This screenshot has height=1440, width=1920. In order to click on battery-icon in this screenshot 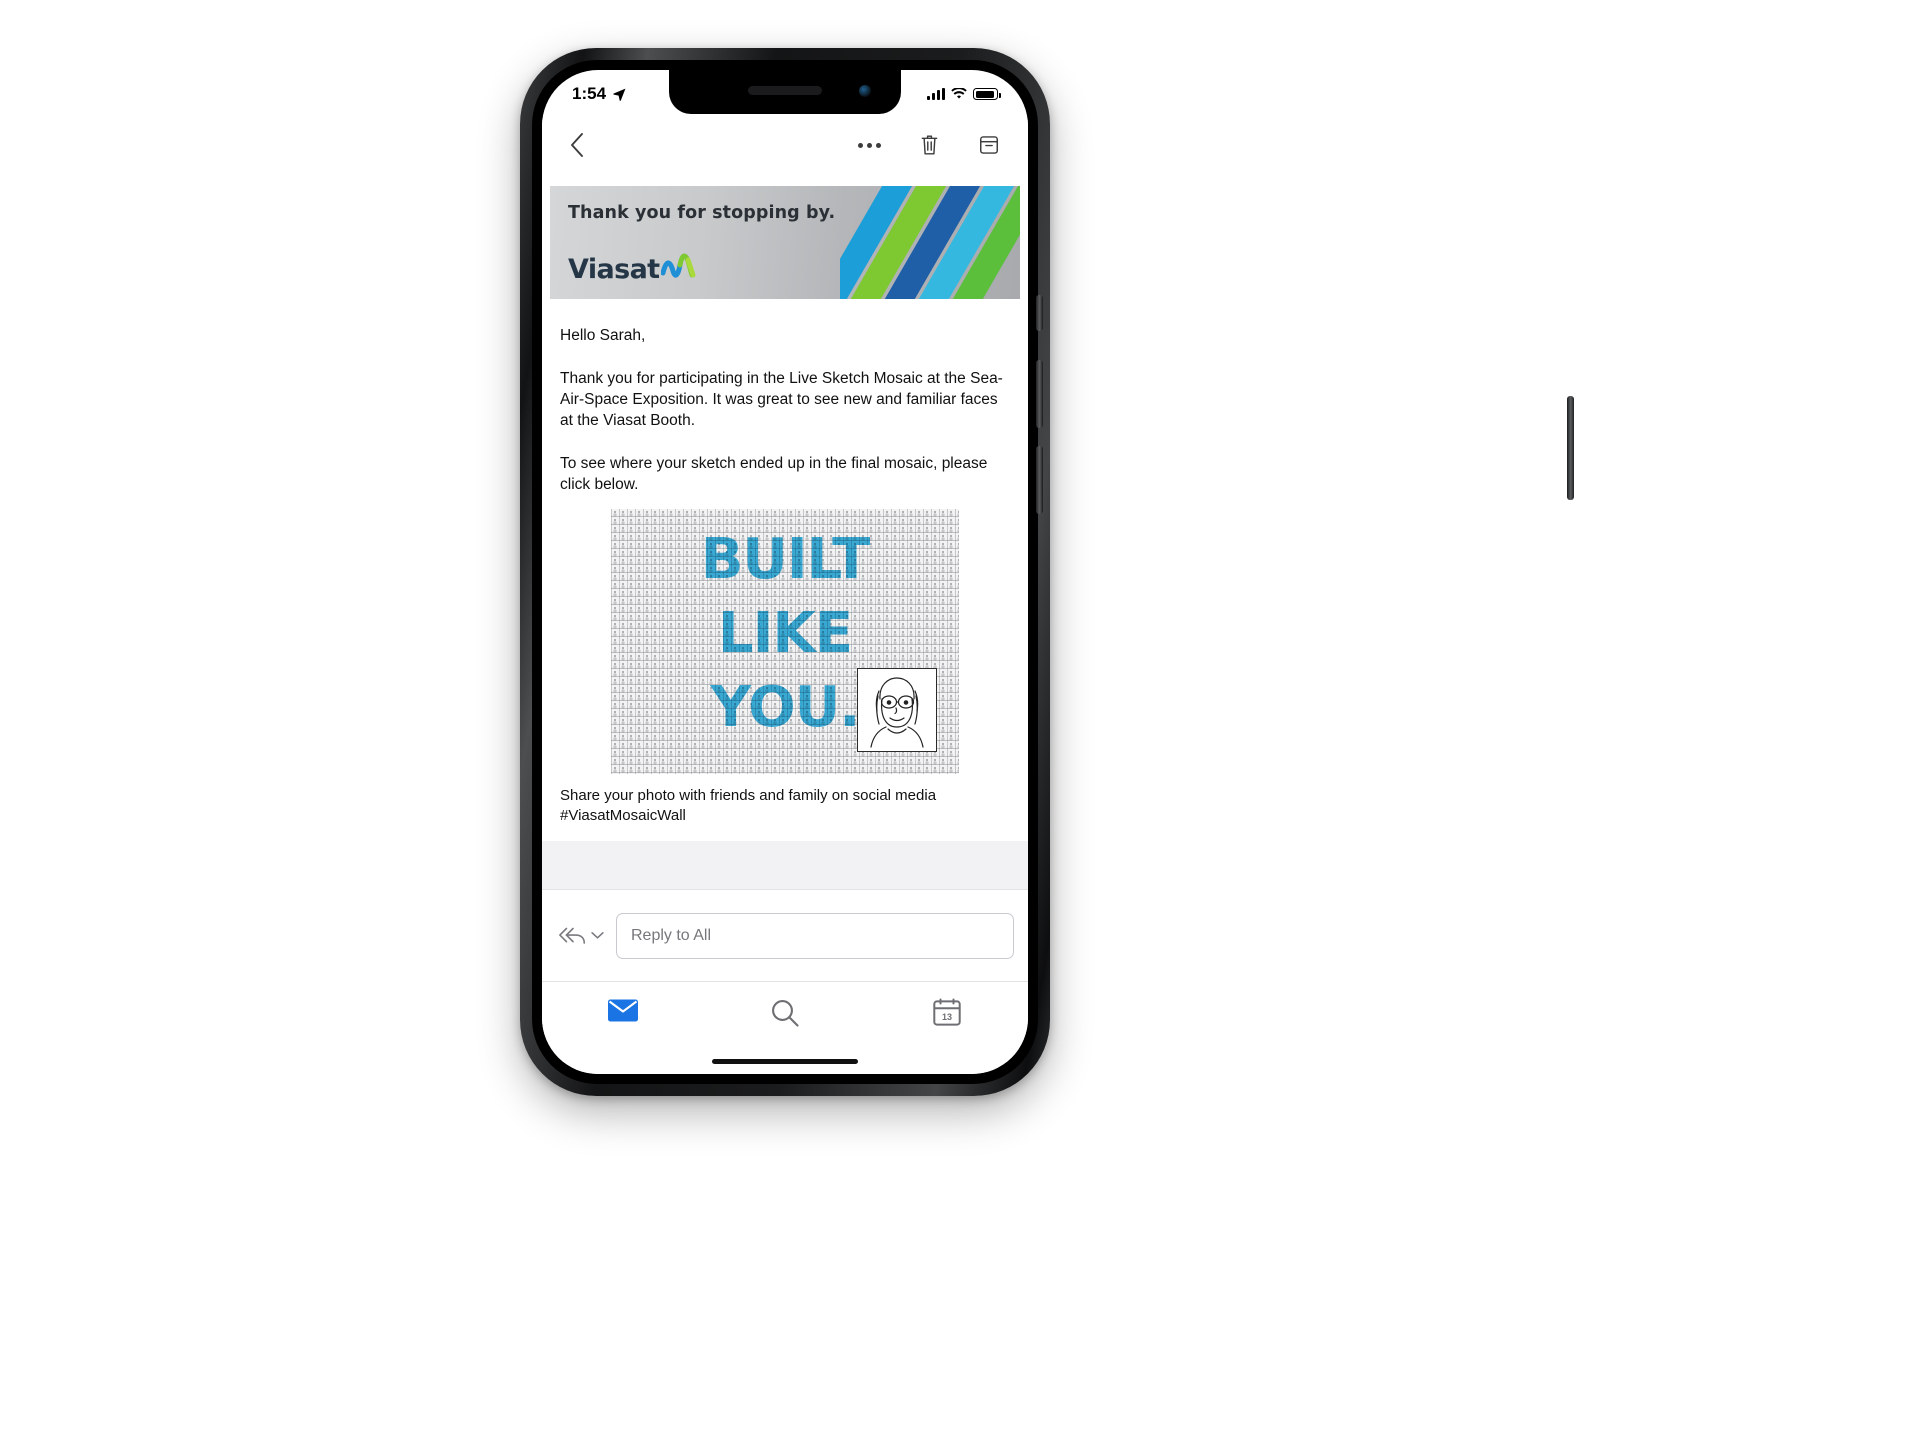, I will do `click(987, 94)`.